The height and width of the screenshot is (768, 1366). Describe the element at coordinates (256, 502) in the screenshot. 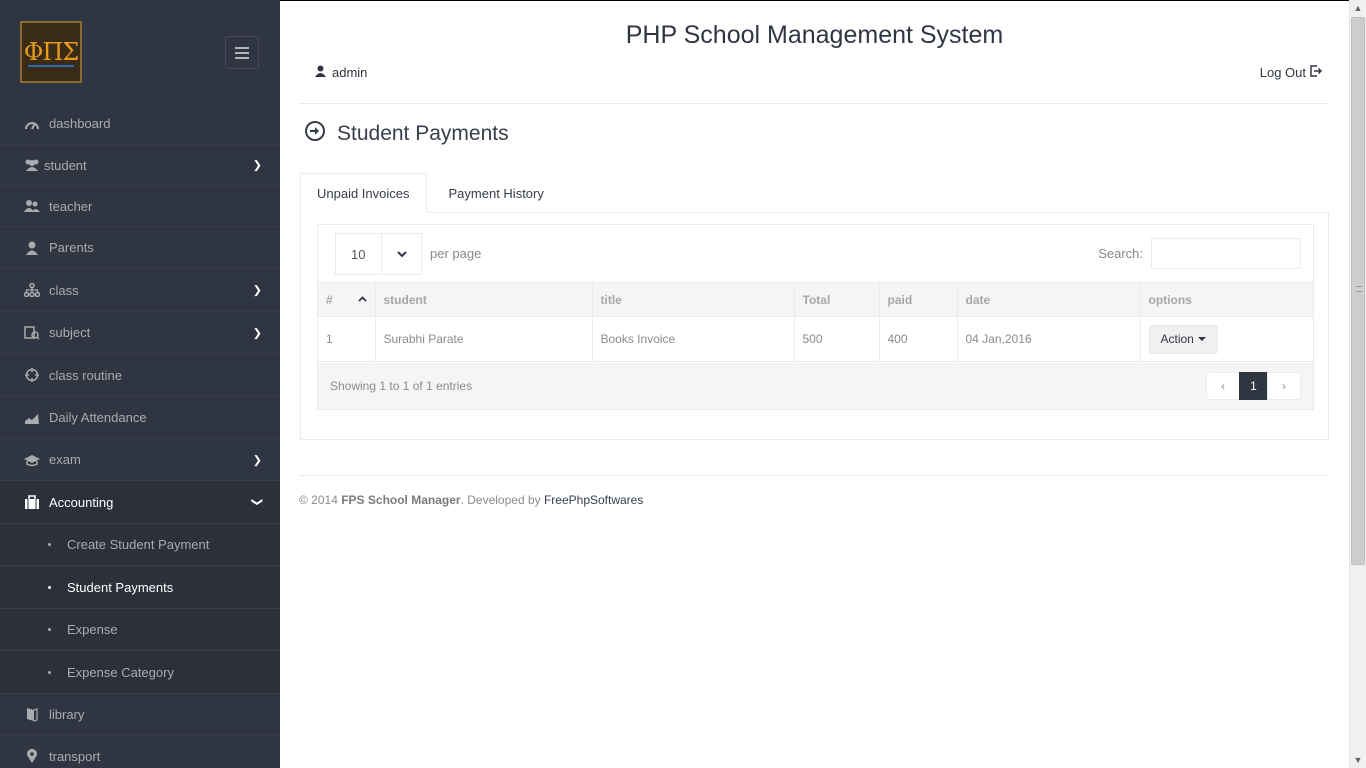

I see `chevron-down-icon: ❯` at that location.